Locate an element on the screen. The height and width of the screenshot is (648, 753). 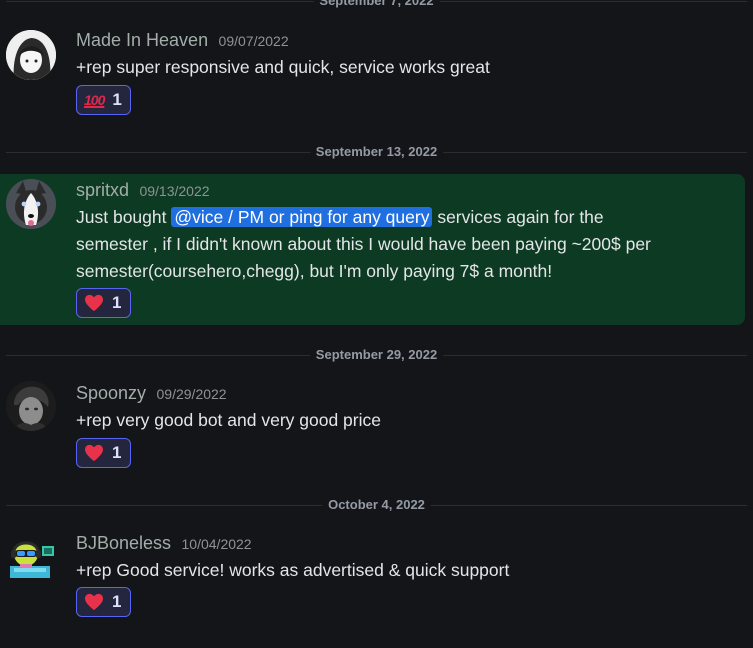
date-divider: September 13, 2022 is located at coordinates (376, 152).